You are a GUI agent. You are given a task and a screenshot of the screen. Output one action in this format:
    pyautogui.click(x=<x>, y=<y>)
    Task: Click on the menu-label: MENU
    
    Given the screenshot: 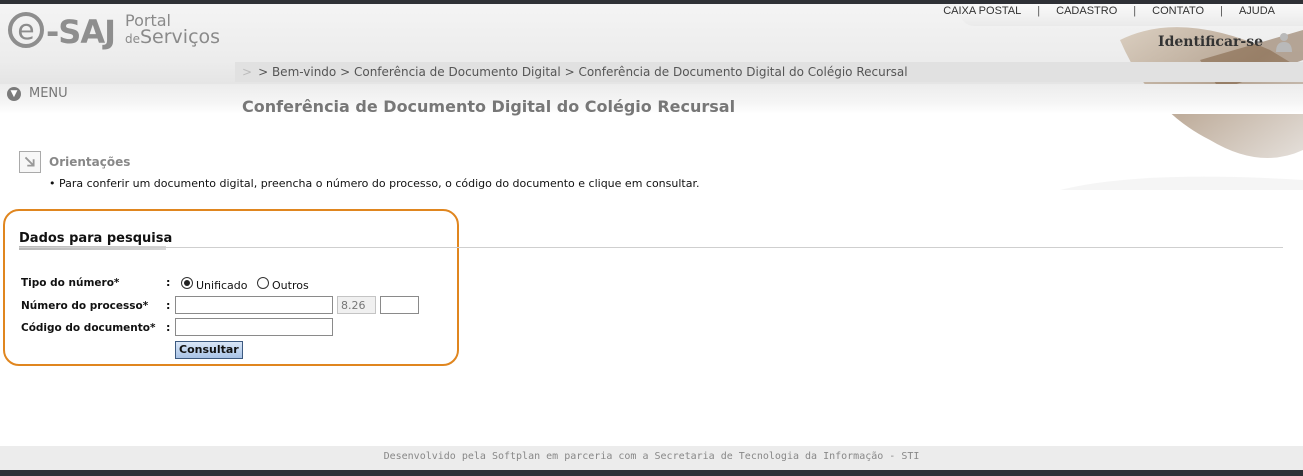 What is the action you would take?
    pyautogui.click(x=48, y=93)
    